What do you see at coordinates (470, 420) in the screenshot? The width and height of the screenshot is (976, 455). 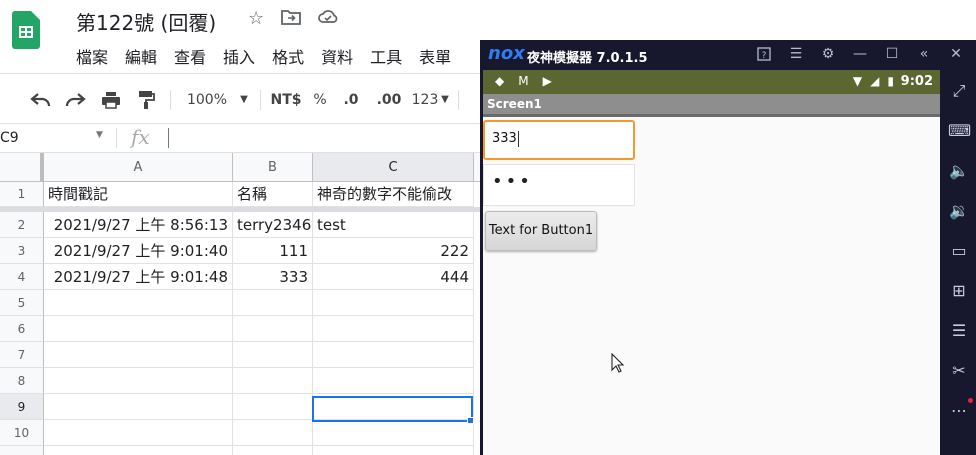 I see `fill-handle` at bounding box center [470, 420].